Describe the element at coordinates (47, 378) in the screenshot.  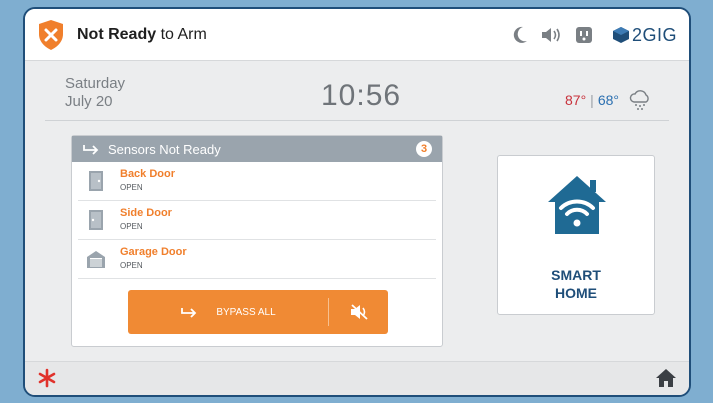
I see `emergency-asterisk-icon` at that location.